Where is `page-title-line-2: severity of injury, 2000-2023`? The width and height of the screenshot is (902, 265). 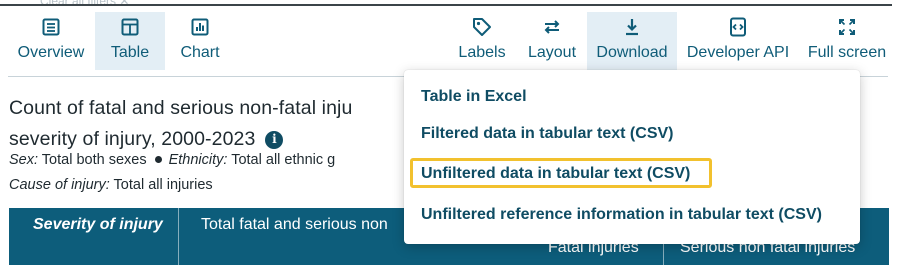 page-title-line-2: severity of injury, 2000-2023 is located at coordinates (132, 139).